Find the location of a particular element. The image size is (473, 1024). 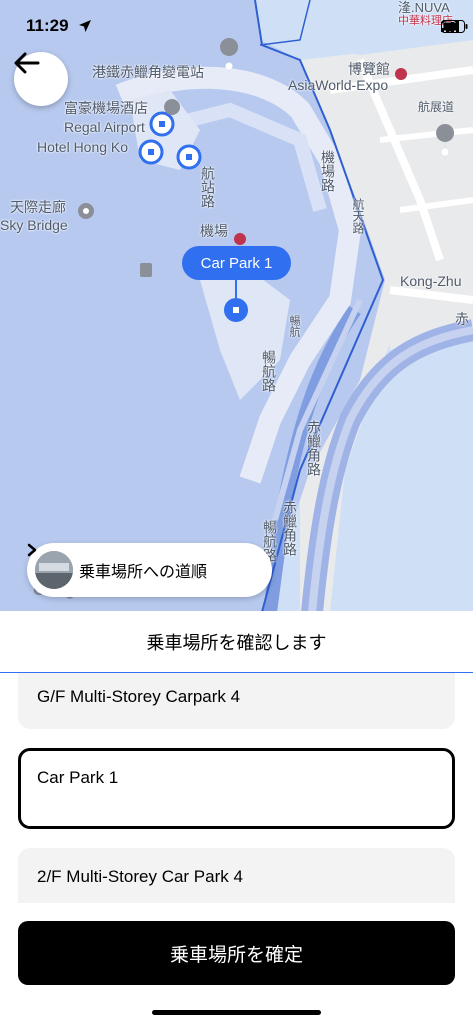

map-label-road-airport: 機場路 is located at coordinates (328, 171).